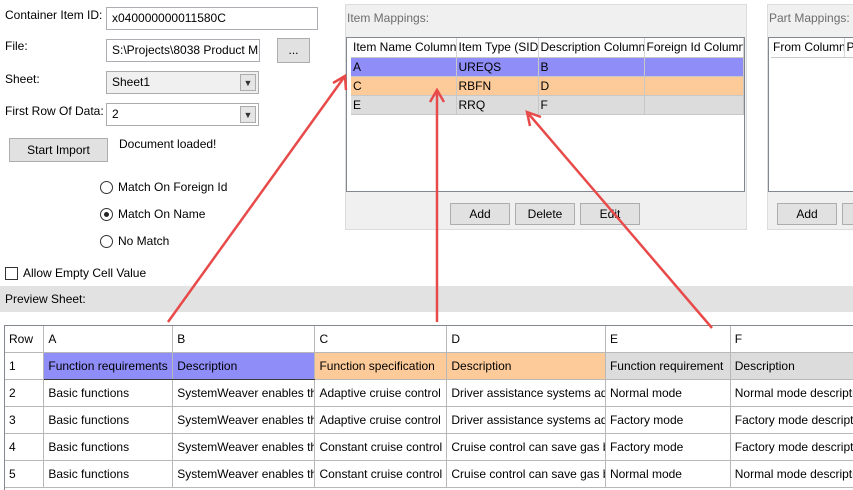  Describe the element at coordinates (807, 214) in the screenshot. I see `add-part-mapping-button: Add` at that location.